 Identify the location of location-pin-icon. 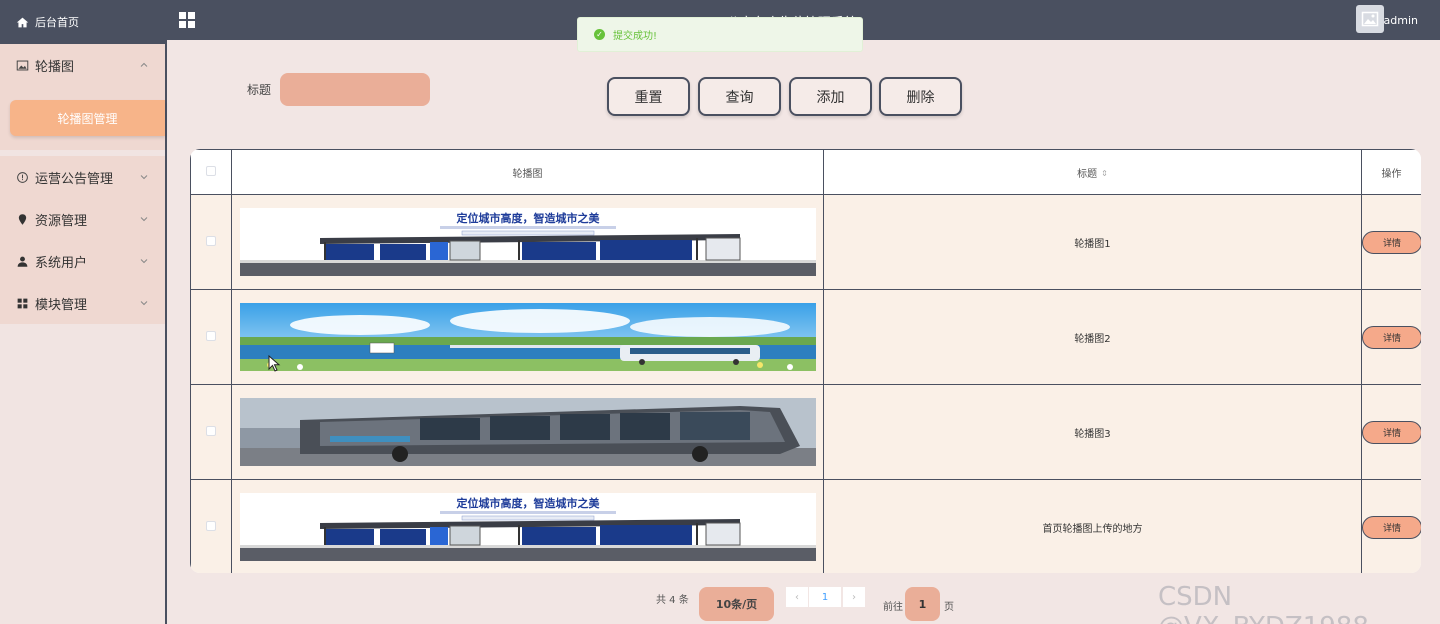
(22, 219).